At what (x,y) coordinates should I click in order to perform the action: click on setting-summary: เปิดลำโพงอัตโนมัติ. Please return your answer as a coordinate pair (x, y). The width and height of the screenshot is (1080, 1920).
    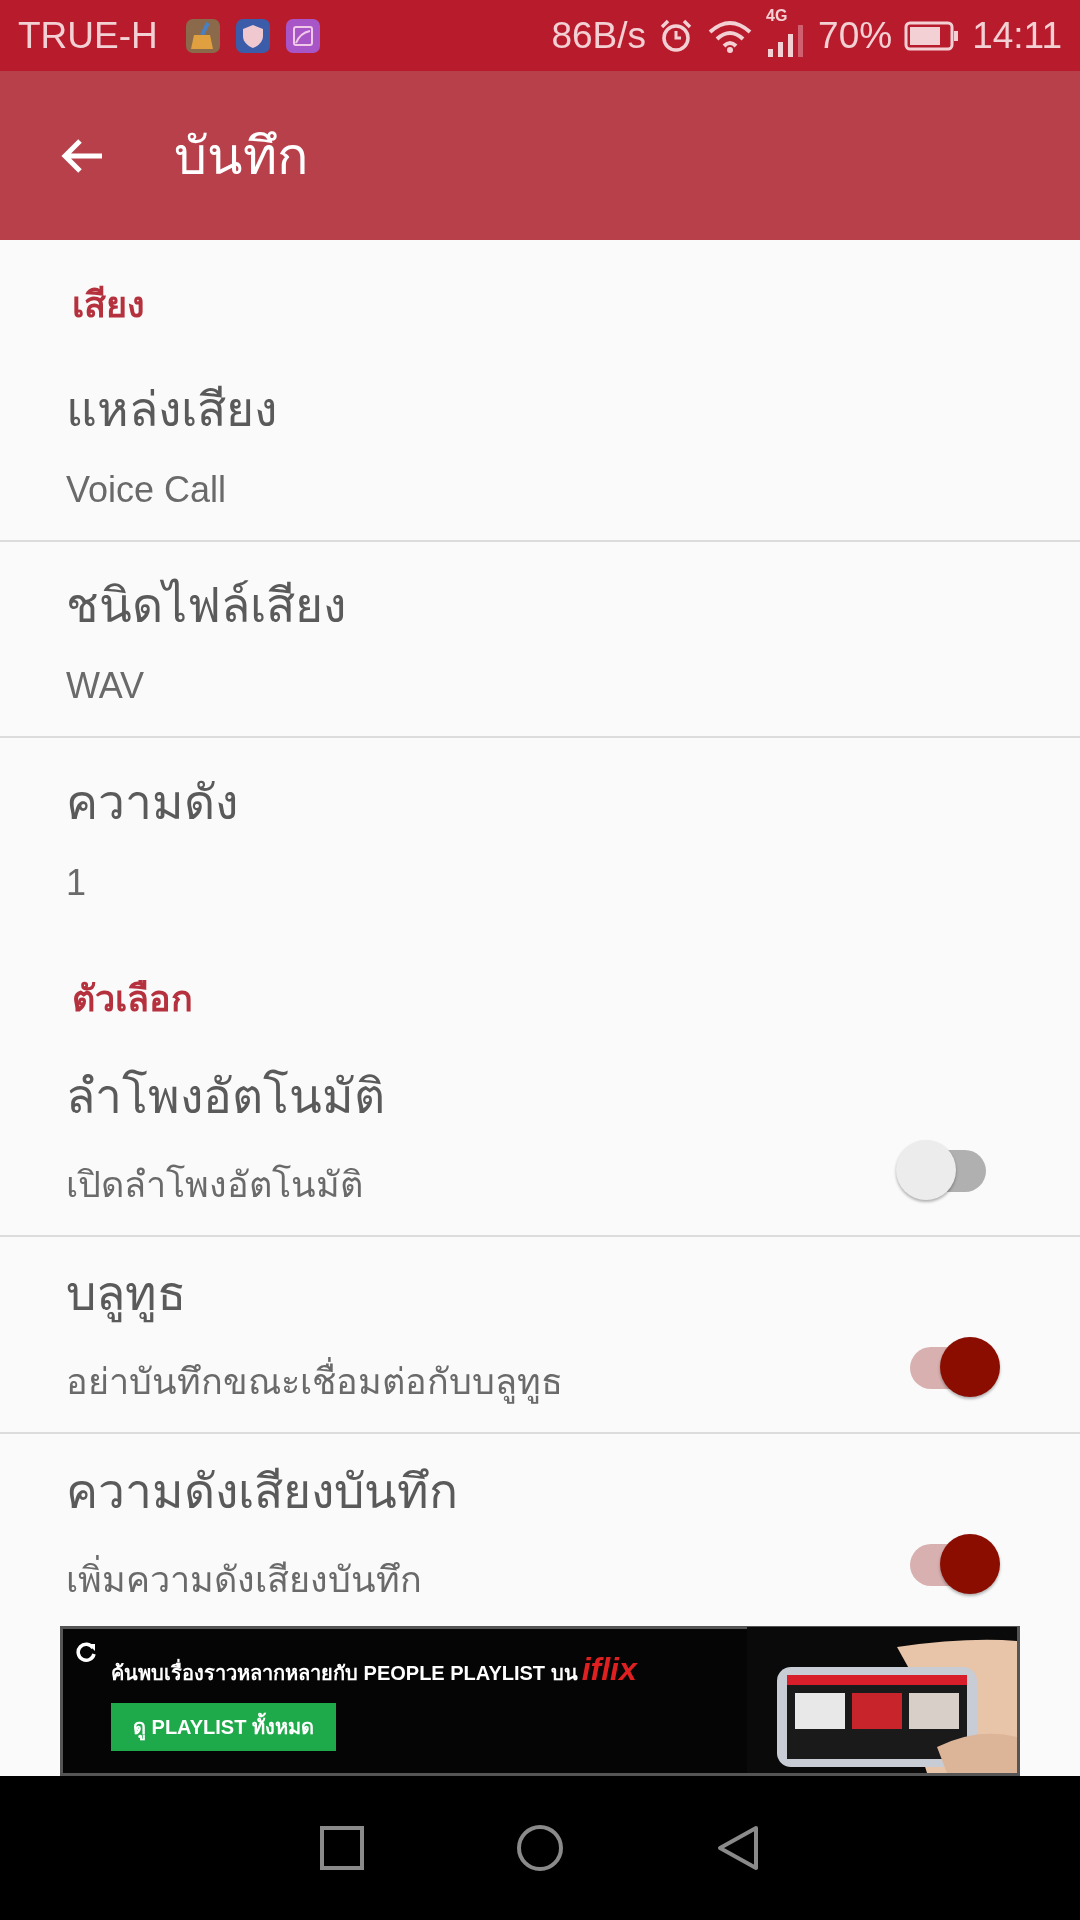
    Looking at the image, I should click on (215, 1185).